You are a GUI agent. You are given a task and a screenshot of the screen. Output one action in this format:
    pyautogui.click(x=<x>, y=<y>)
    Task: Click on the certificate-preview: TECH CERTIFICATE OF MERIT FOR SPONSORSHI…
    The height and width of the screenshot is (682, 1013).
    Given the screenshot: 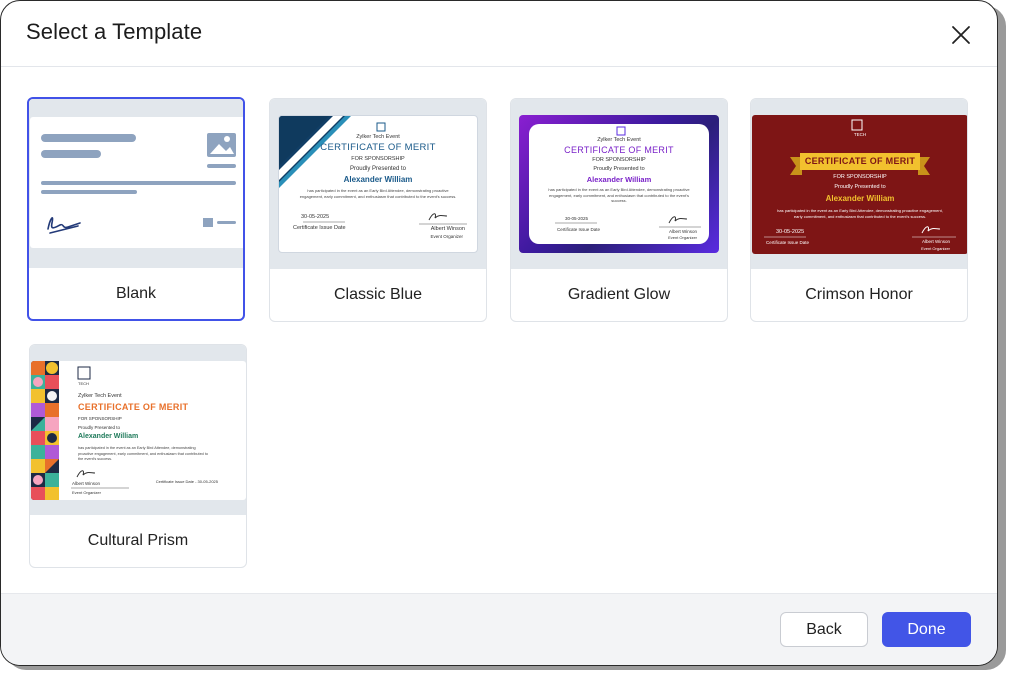 What is the action you would take?
    pyautogui.click(x=859, y=184)
    